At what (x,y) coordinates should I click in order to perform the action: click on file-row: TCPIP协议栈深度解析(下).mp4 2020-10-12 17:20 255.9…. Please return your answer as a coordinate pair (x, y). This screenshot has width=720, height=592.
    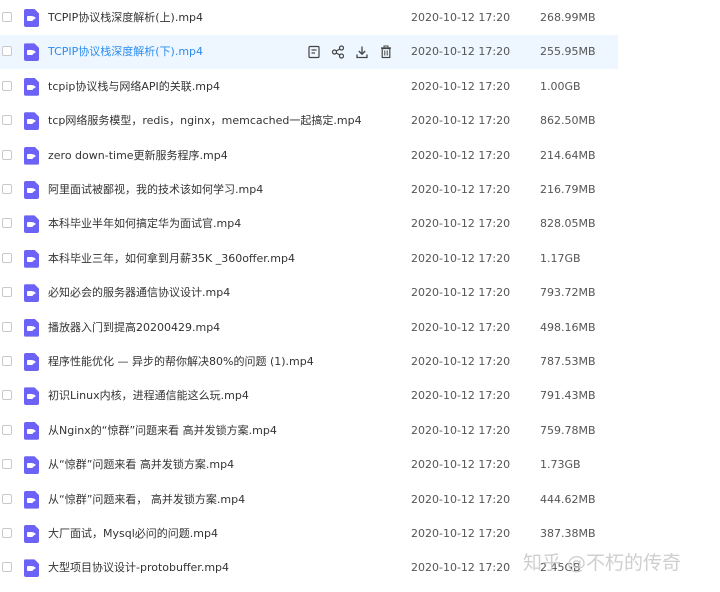
    Looking at the image, I should click on (309, 52).